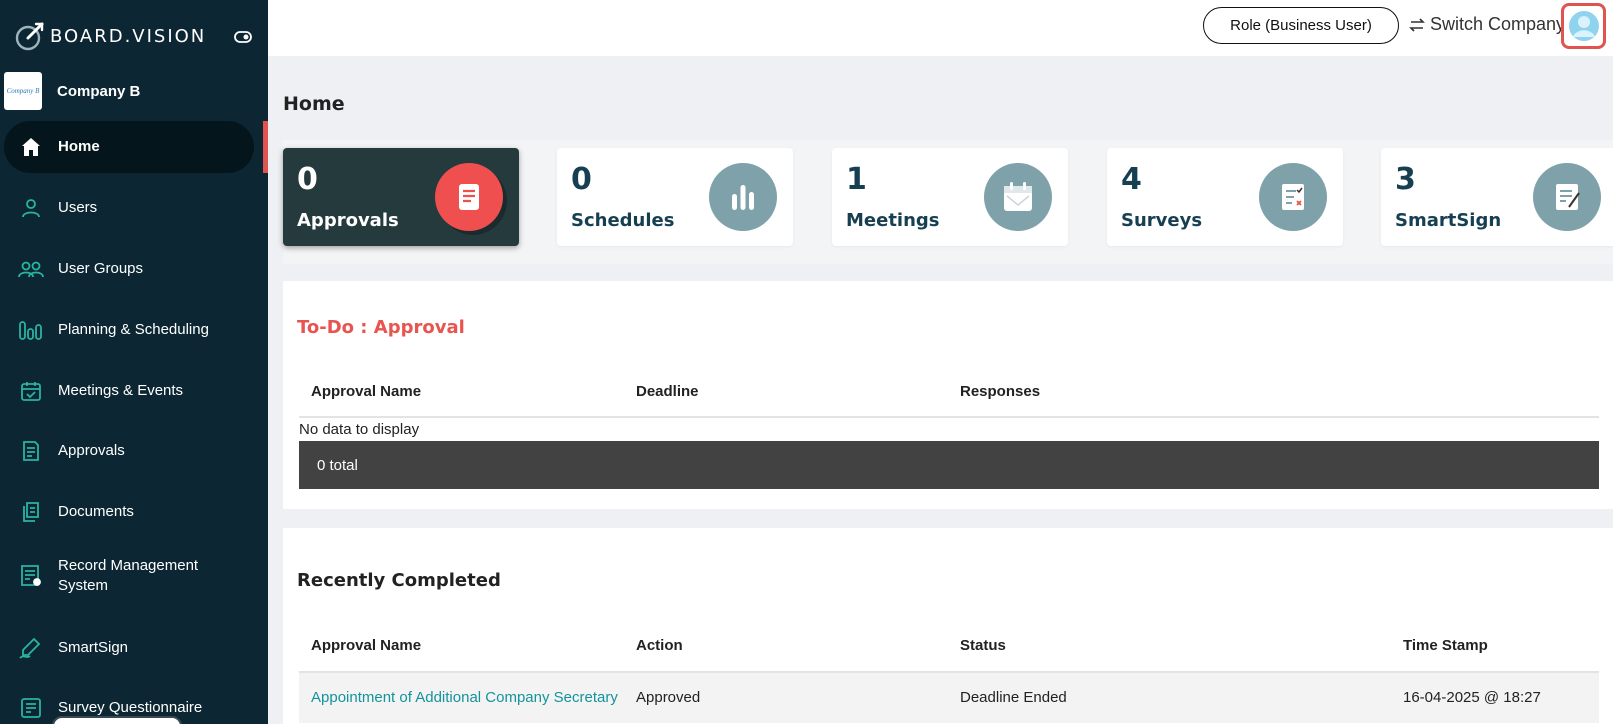 This screenshot has height=724, width=1613. Describe the element at coordinates (128, 36) in the screenshot. I see `brand-name: BOARD.VISION` at that location.